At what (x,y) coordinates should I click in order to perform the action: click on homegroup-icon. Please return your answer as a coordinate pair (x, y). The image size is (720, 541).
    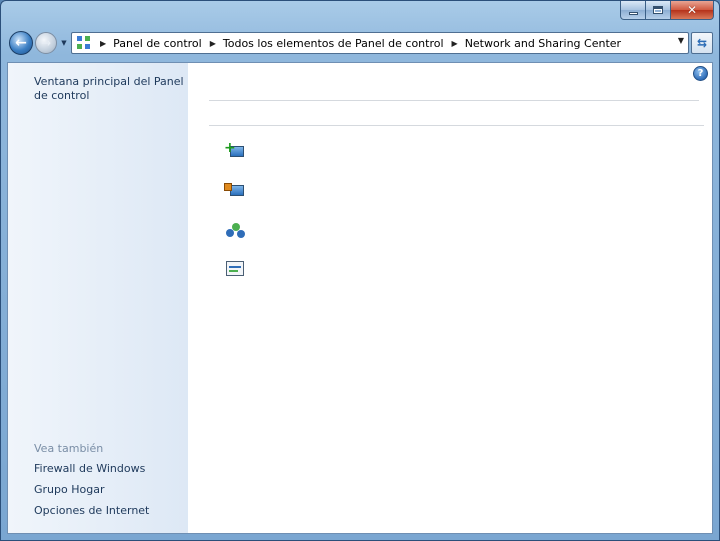
    Looking at the image, I should click on (235, 231).